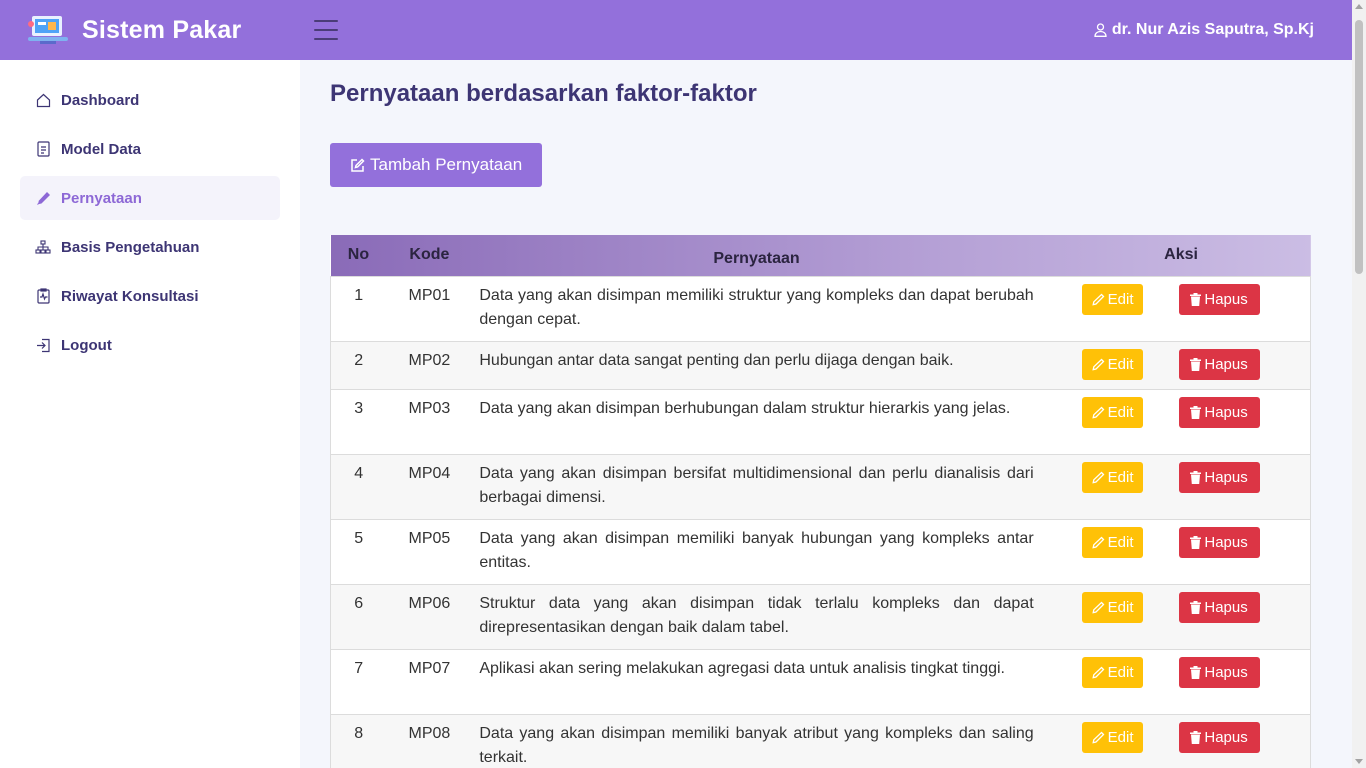 Image resolution: width=1366 pixels, height=768 pixels. I want to click on sidebar-item-label: Dashboard, so click(100, 100).